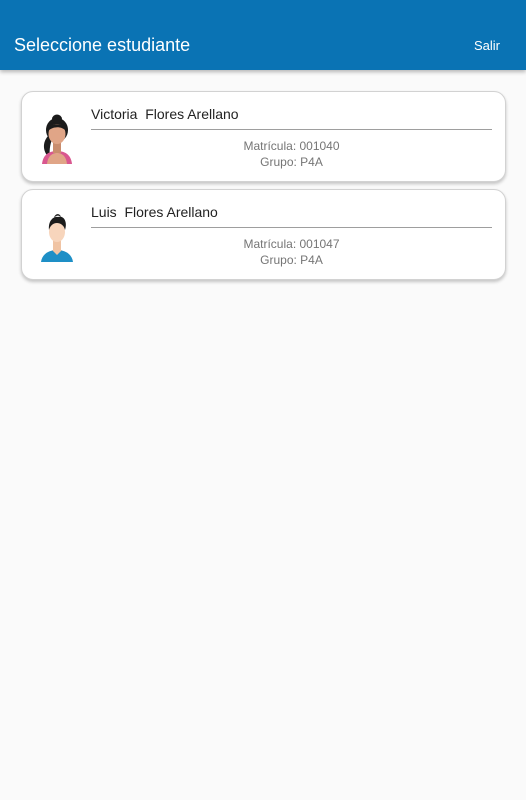 This screenshot has width=526, height=800. Describe the element at coordinates (165, 114) in the screenshot. I see `student-name: Victoria Flores Arellano` at that location.